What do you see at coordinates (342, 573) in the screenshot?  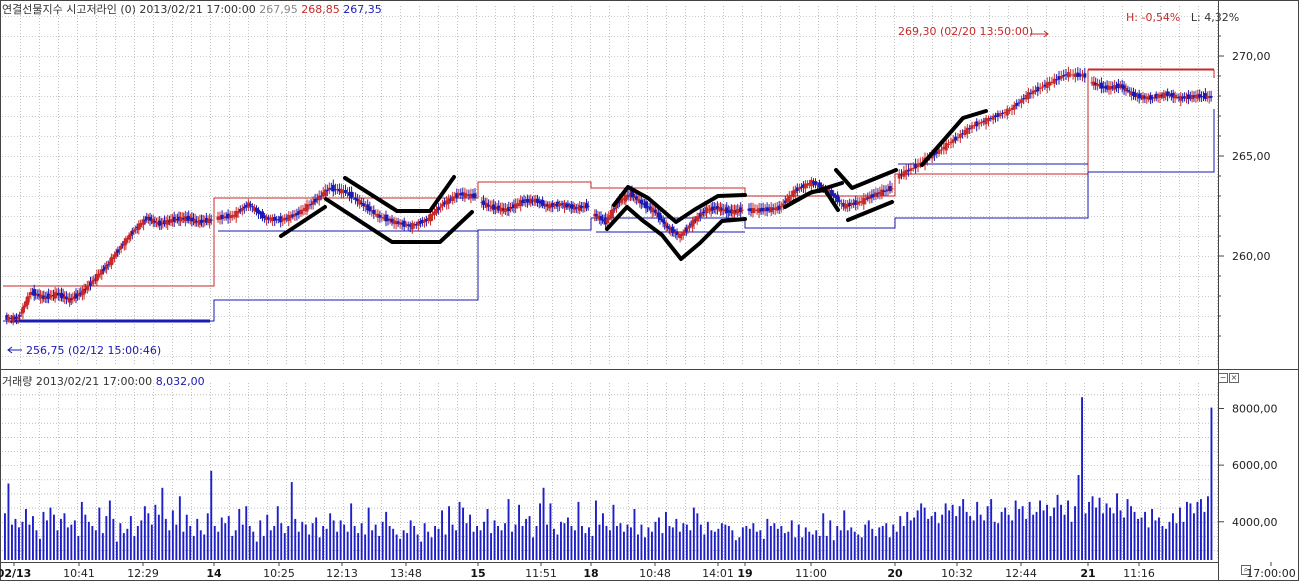 I see `time-label: 12:13` at bounding box center [342, 573].